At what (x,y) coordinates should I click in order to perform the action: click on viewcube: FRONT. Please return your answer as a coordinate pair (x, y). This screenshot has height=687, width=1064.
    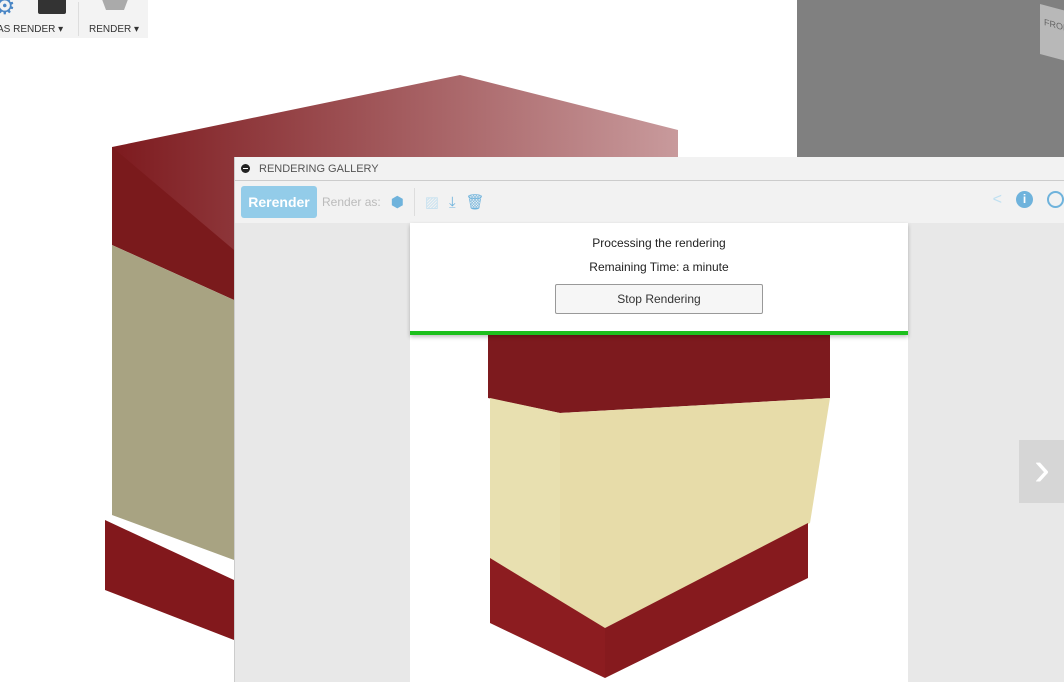
    Looking at the image, I should click on (1052, 33).